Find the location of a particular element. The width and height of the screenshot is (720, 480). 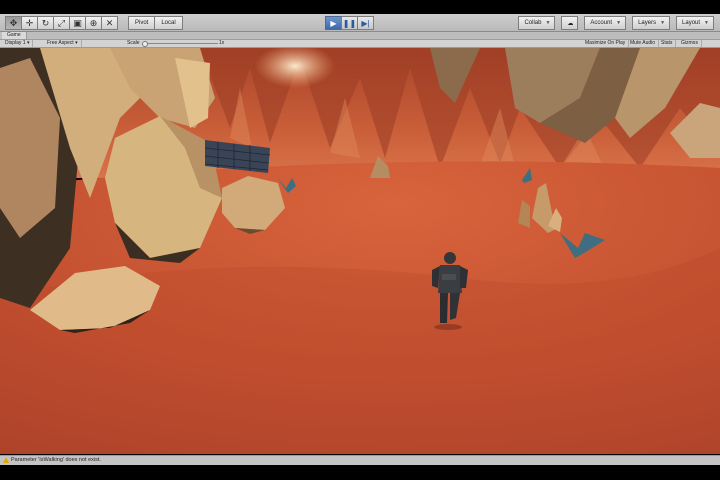

scale-value-text: 1x is located at coordinates (222, 43).